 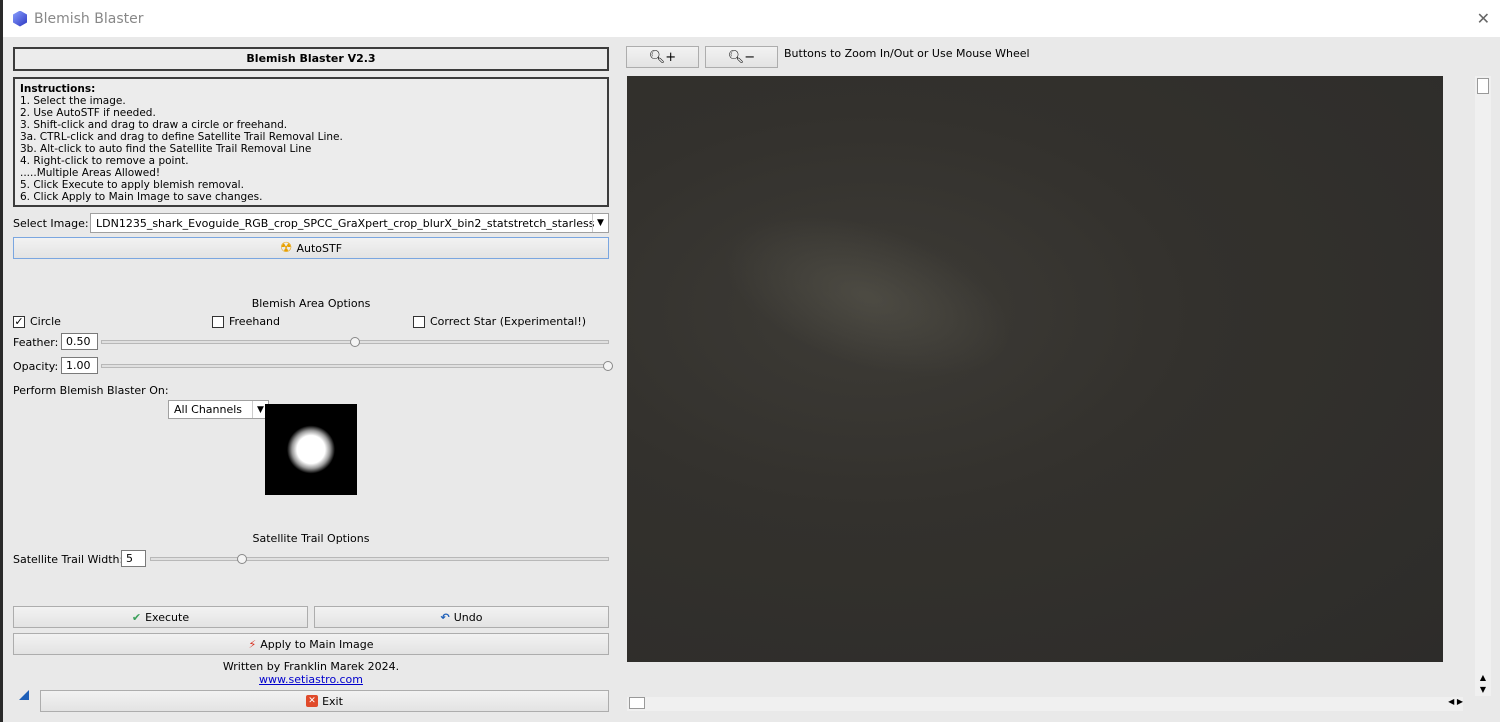 I want to click on feather-input: 0.50, so click(x=79, y=341).